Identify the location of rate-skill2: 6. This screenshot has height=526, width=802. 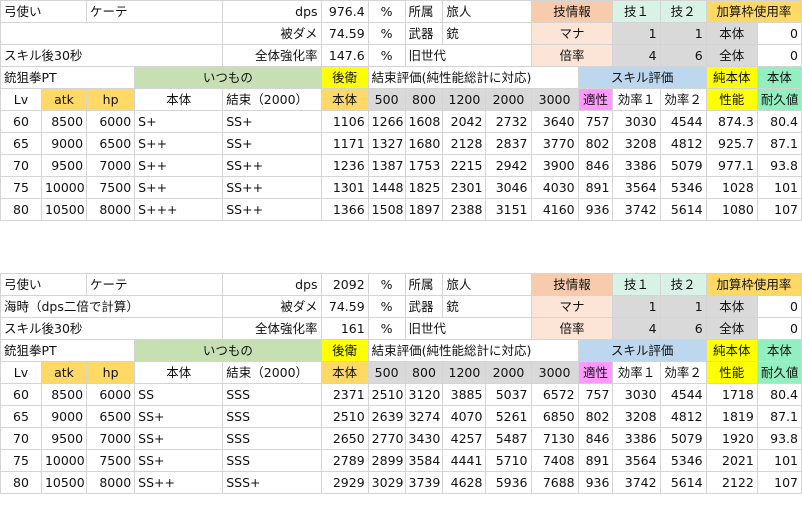
(683, 55).